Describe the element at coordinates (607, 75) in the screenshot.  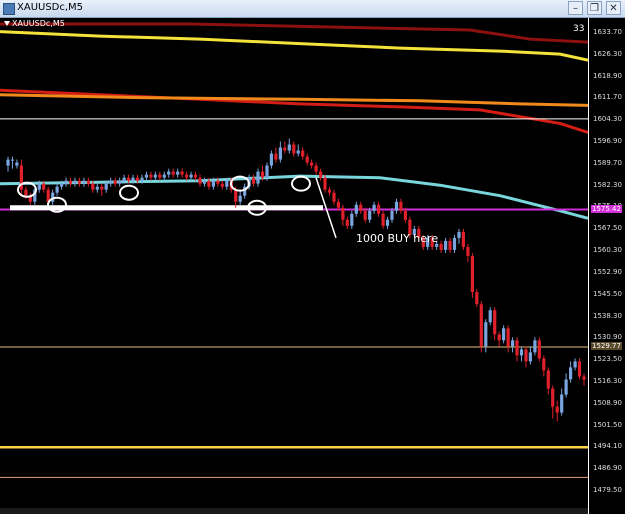
I see `price-tick-label: 1618.90` at that location.